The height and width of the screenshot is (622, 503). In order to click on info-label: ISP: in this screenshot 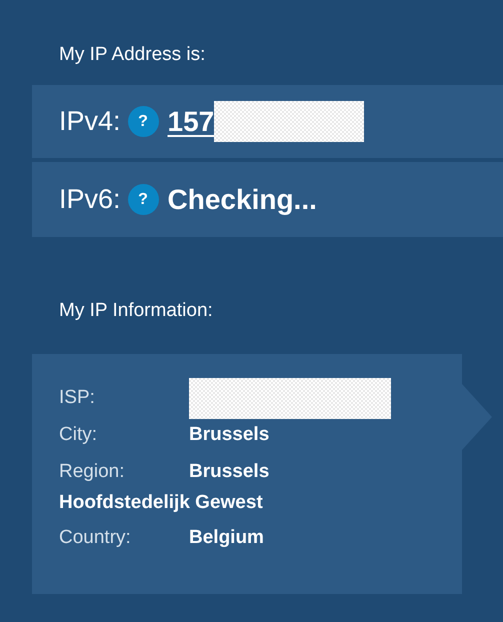, I will do `click(77, 398)`.